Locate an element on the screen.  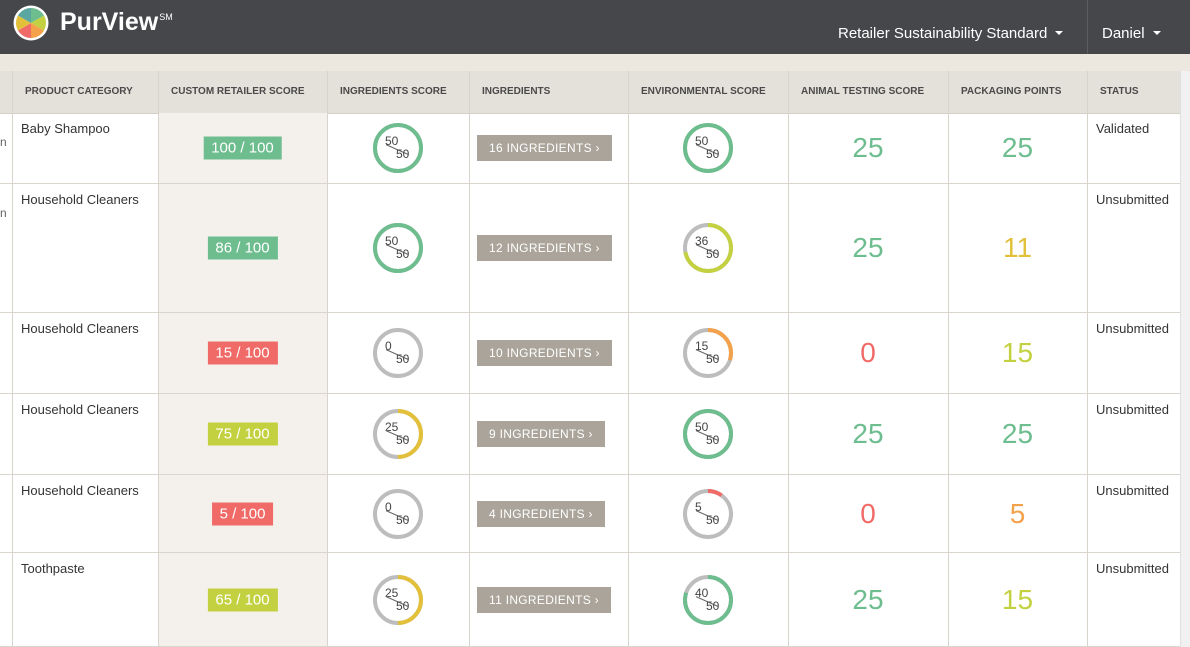
retailer-score-badge: 86 / 100 is located at coordinates (242, 248).